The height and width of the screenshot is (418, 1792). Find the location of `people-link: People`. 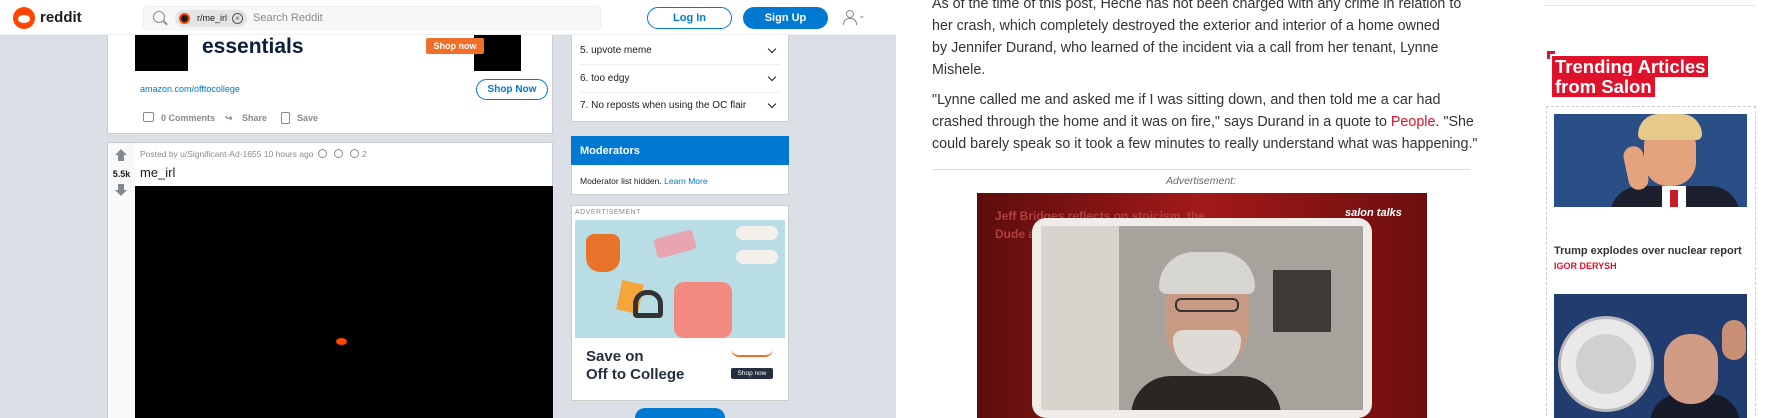

people-link: People is located at coordinates (1413, 122).